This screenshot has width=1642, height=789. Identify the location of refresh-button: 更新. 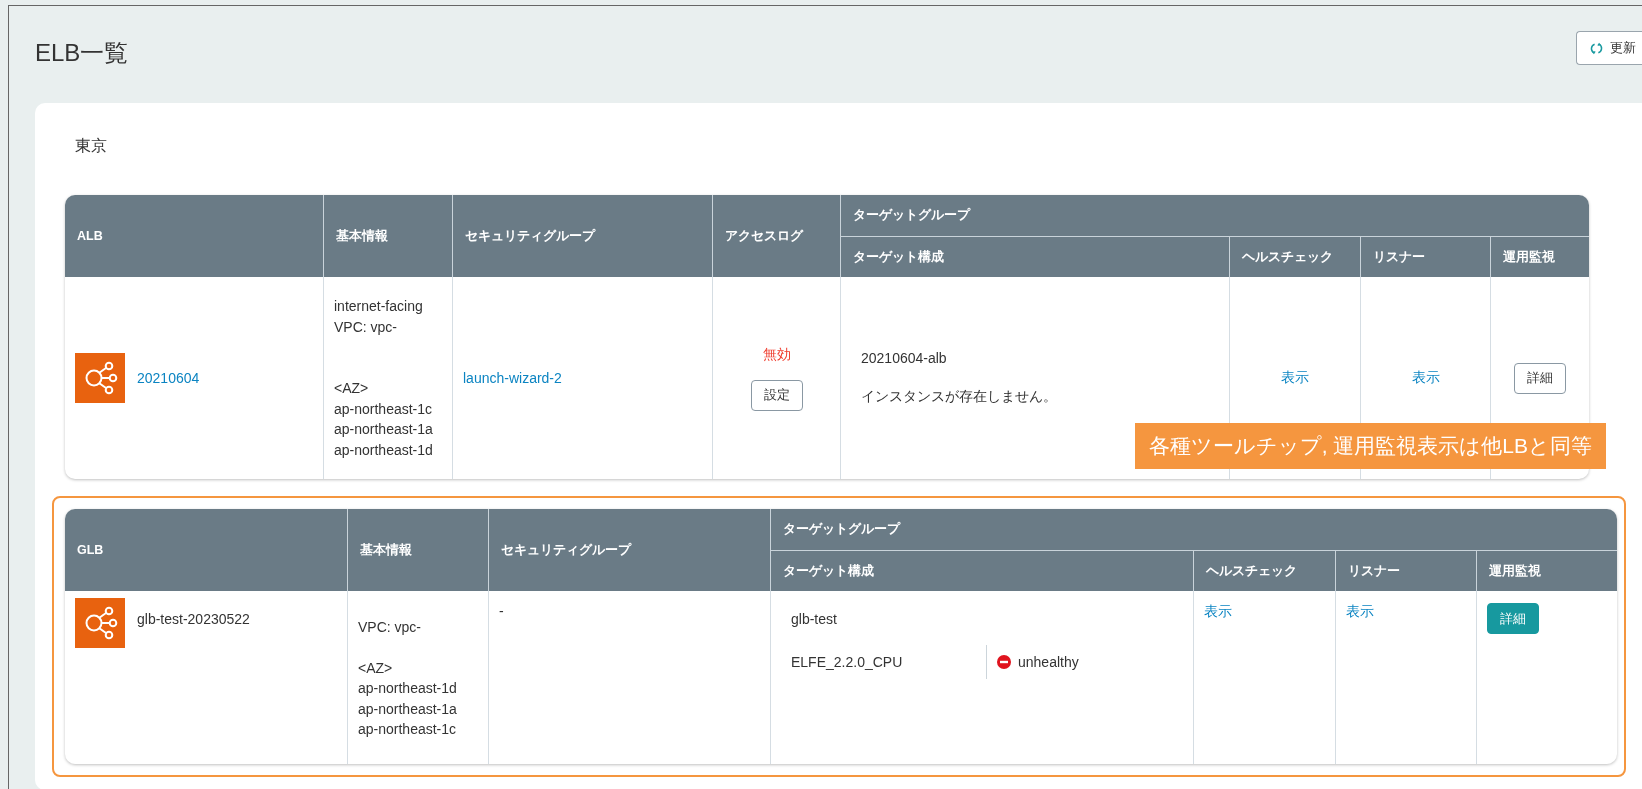
(1609, 48).